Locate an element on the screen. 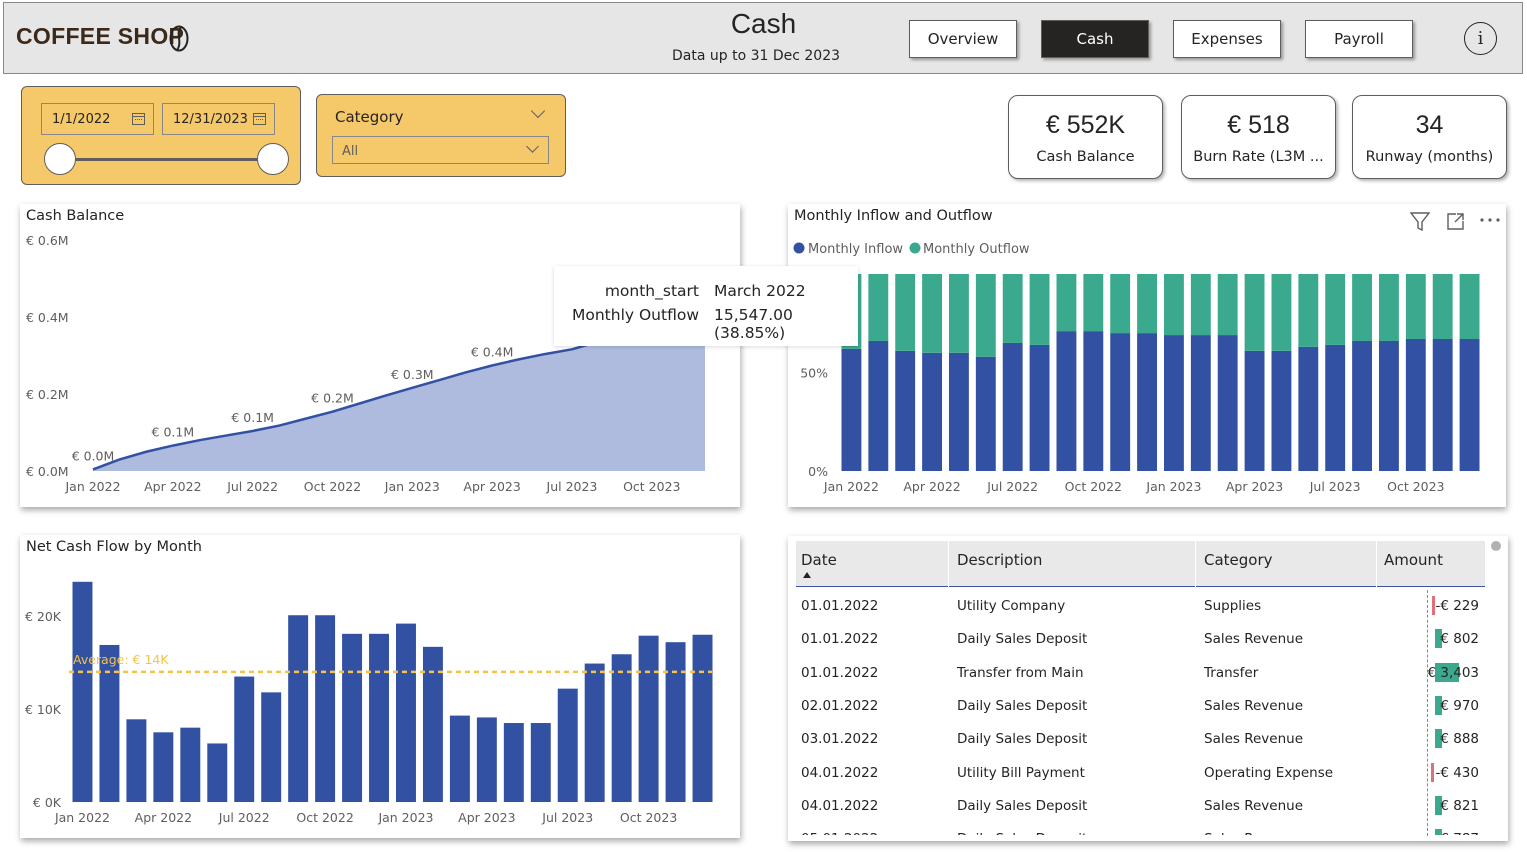 This screenshot has height=852, width=1527. table-row: 01.01.2022 Utility Company Supplies -€ 229 is located at coordinates (1140, 608).